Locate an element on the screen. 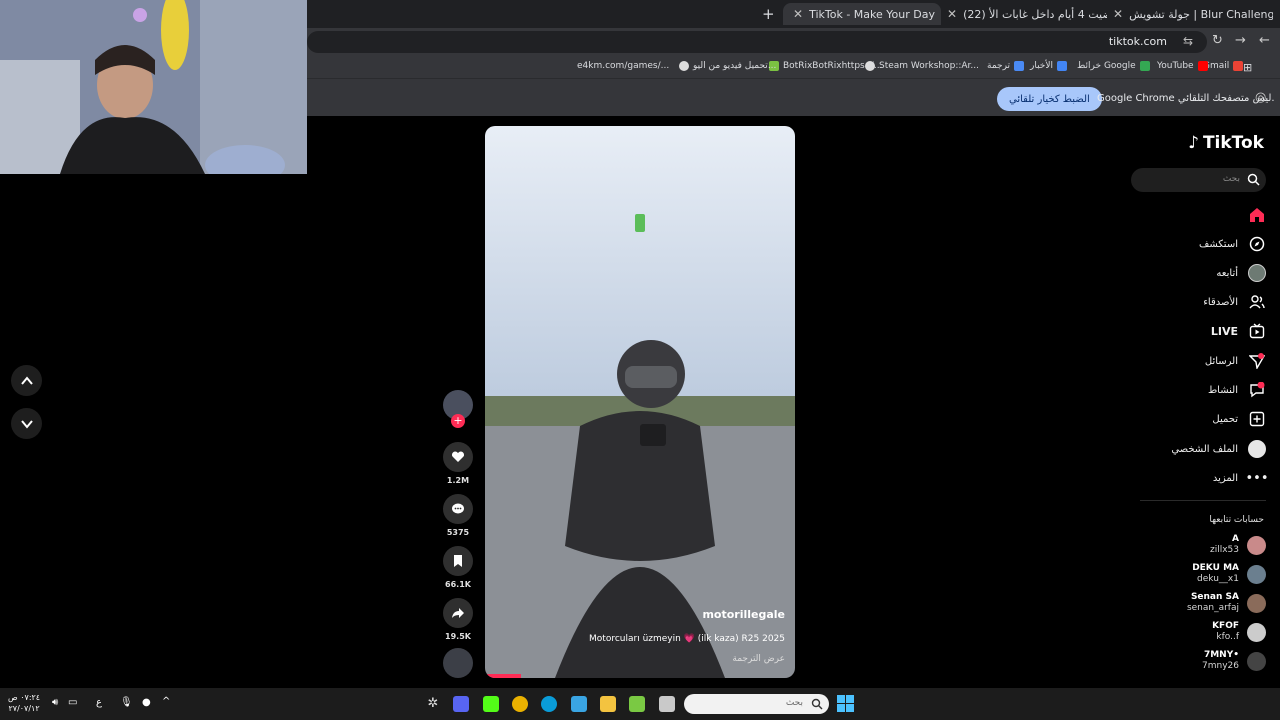 This screenshot has width=1280, height=720. new-tab-button: + is located at coordinates (768, 14).